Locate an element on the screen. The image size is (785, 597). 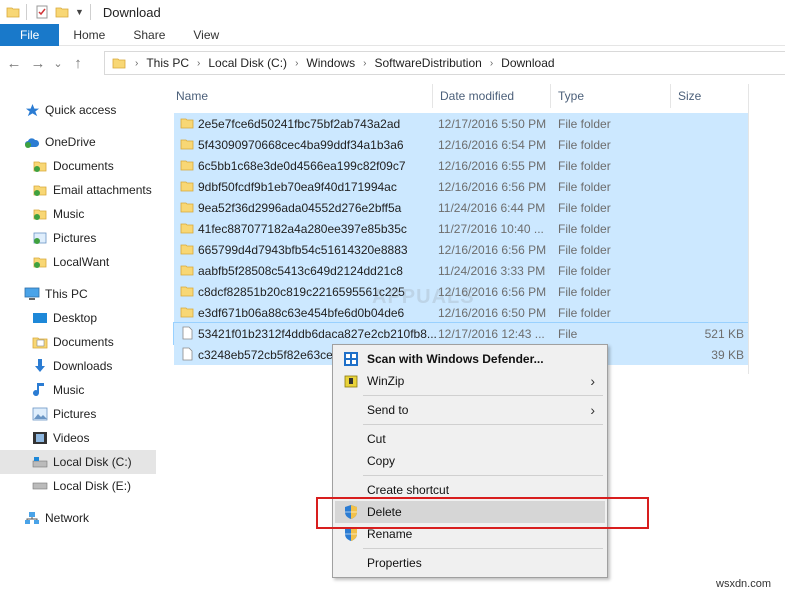
column-header-size: Size is located at coordinates (710, 96).